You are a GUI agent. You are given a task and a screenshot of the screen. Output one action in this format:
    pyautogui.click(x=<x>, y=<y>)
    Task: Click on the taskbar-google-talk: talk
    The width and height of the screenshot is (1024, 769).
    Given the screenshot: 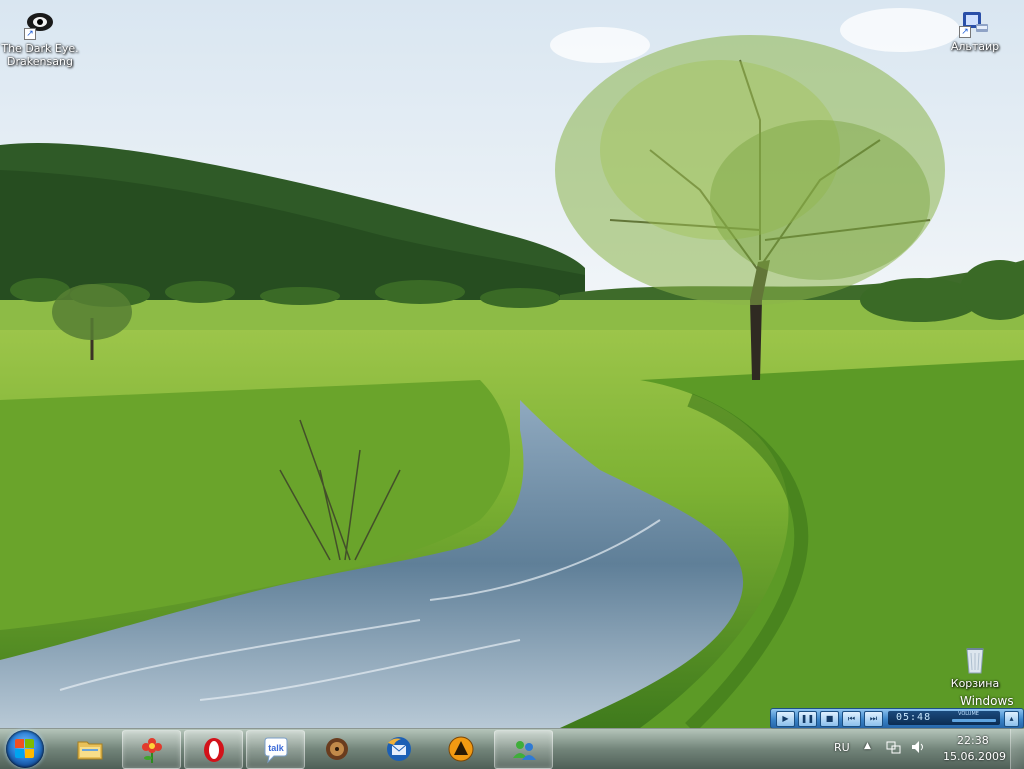 What is the action you would take?
    pyautogui.click(x=275, y=749)
    